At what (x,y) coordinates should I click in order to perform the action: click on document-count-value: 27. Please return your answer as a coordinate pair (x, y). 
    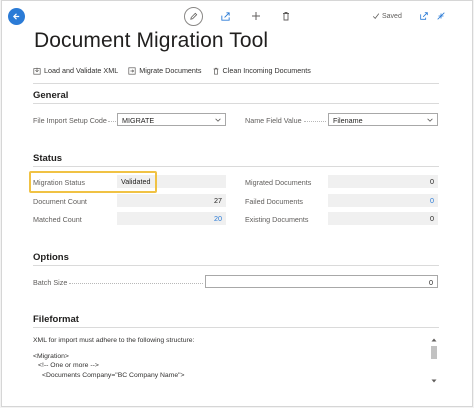
    Looking at the image, I should click on (218, 200).